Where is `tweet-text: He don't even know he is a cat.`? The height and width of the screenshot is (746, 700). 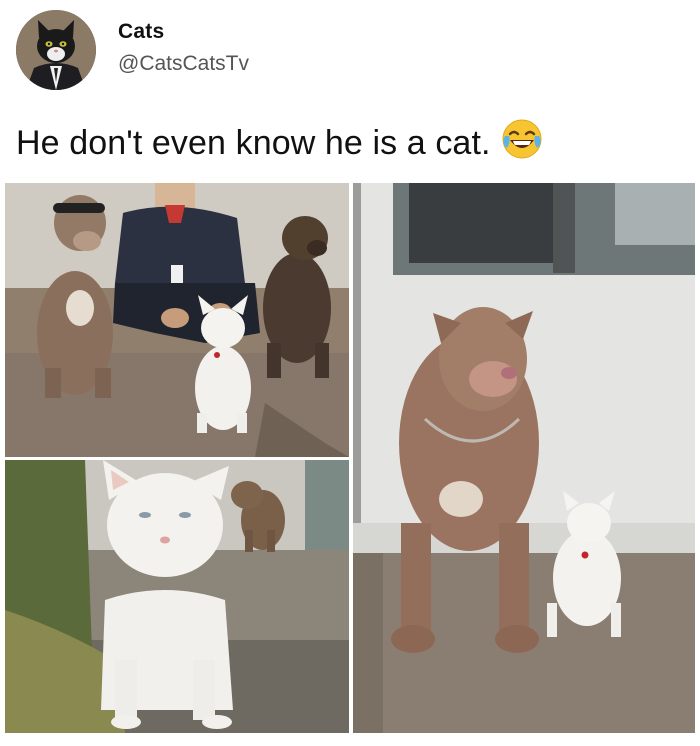
tweet-text: He don't even know he is a cat. is located at coordinates (253, 143).